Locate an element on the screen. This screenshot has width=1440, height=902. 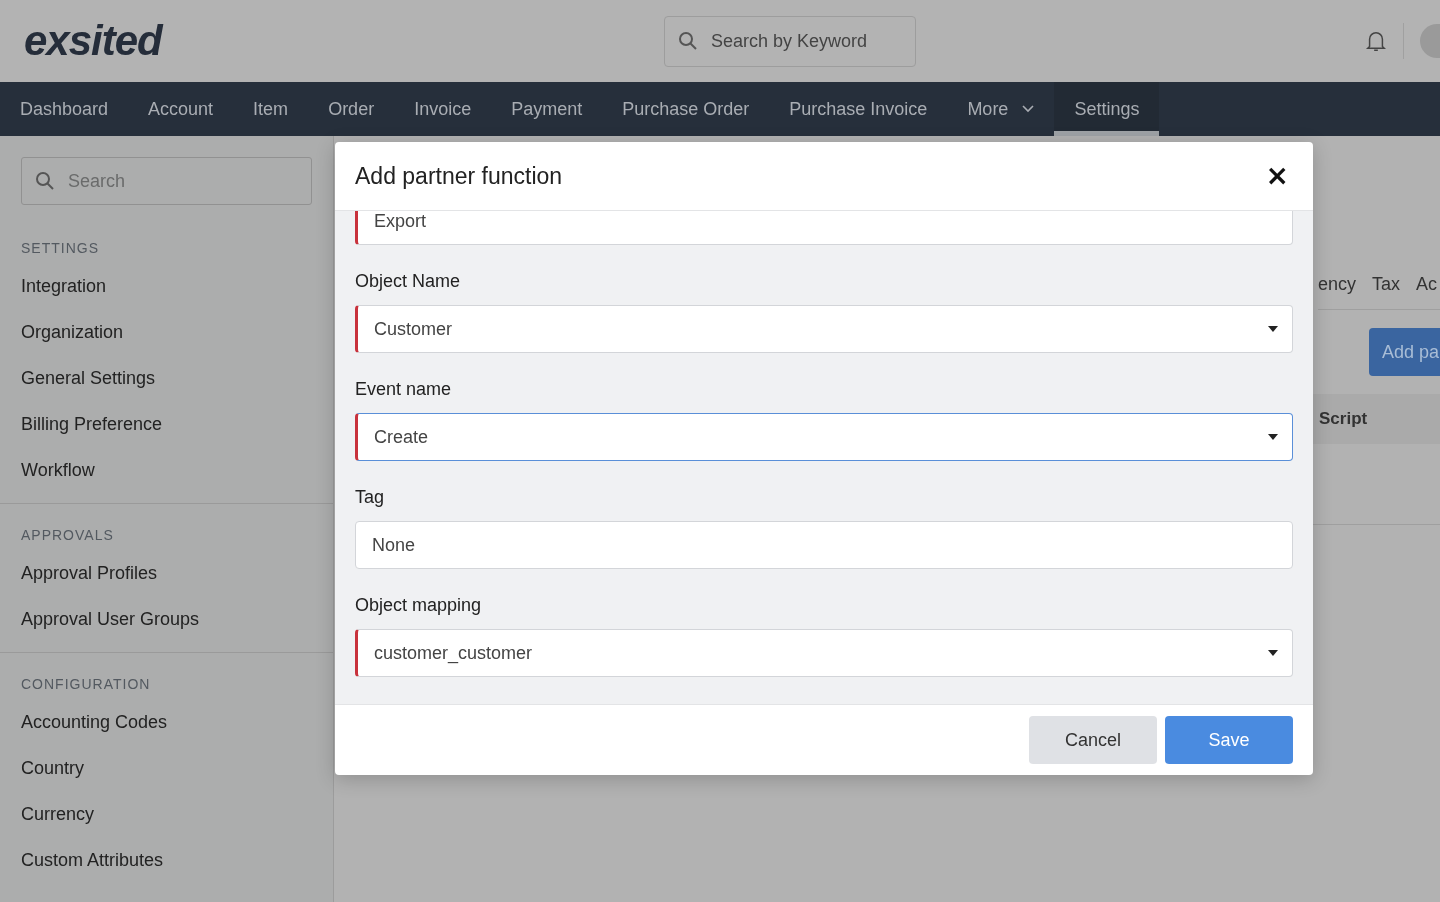
nav-tab: Order is located at coordinates (351, 109).